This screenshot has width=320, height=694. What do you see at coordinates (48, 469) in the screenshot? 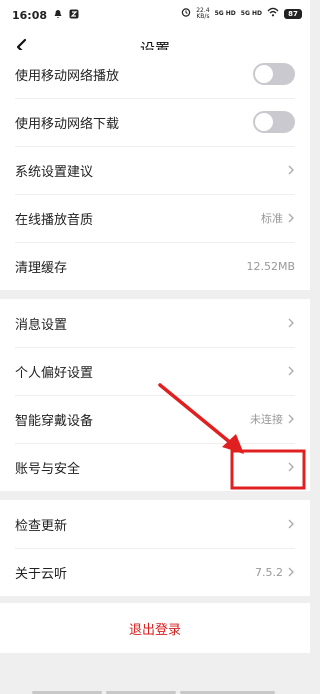
I see `setting-label: 账号与安全` at bounding box center [48, 469].